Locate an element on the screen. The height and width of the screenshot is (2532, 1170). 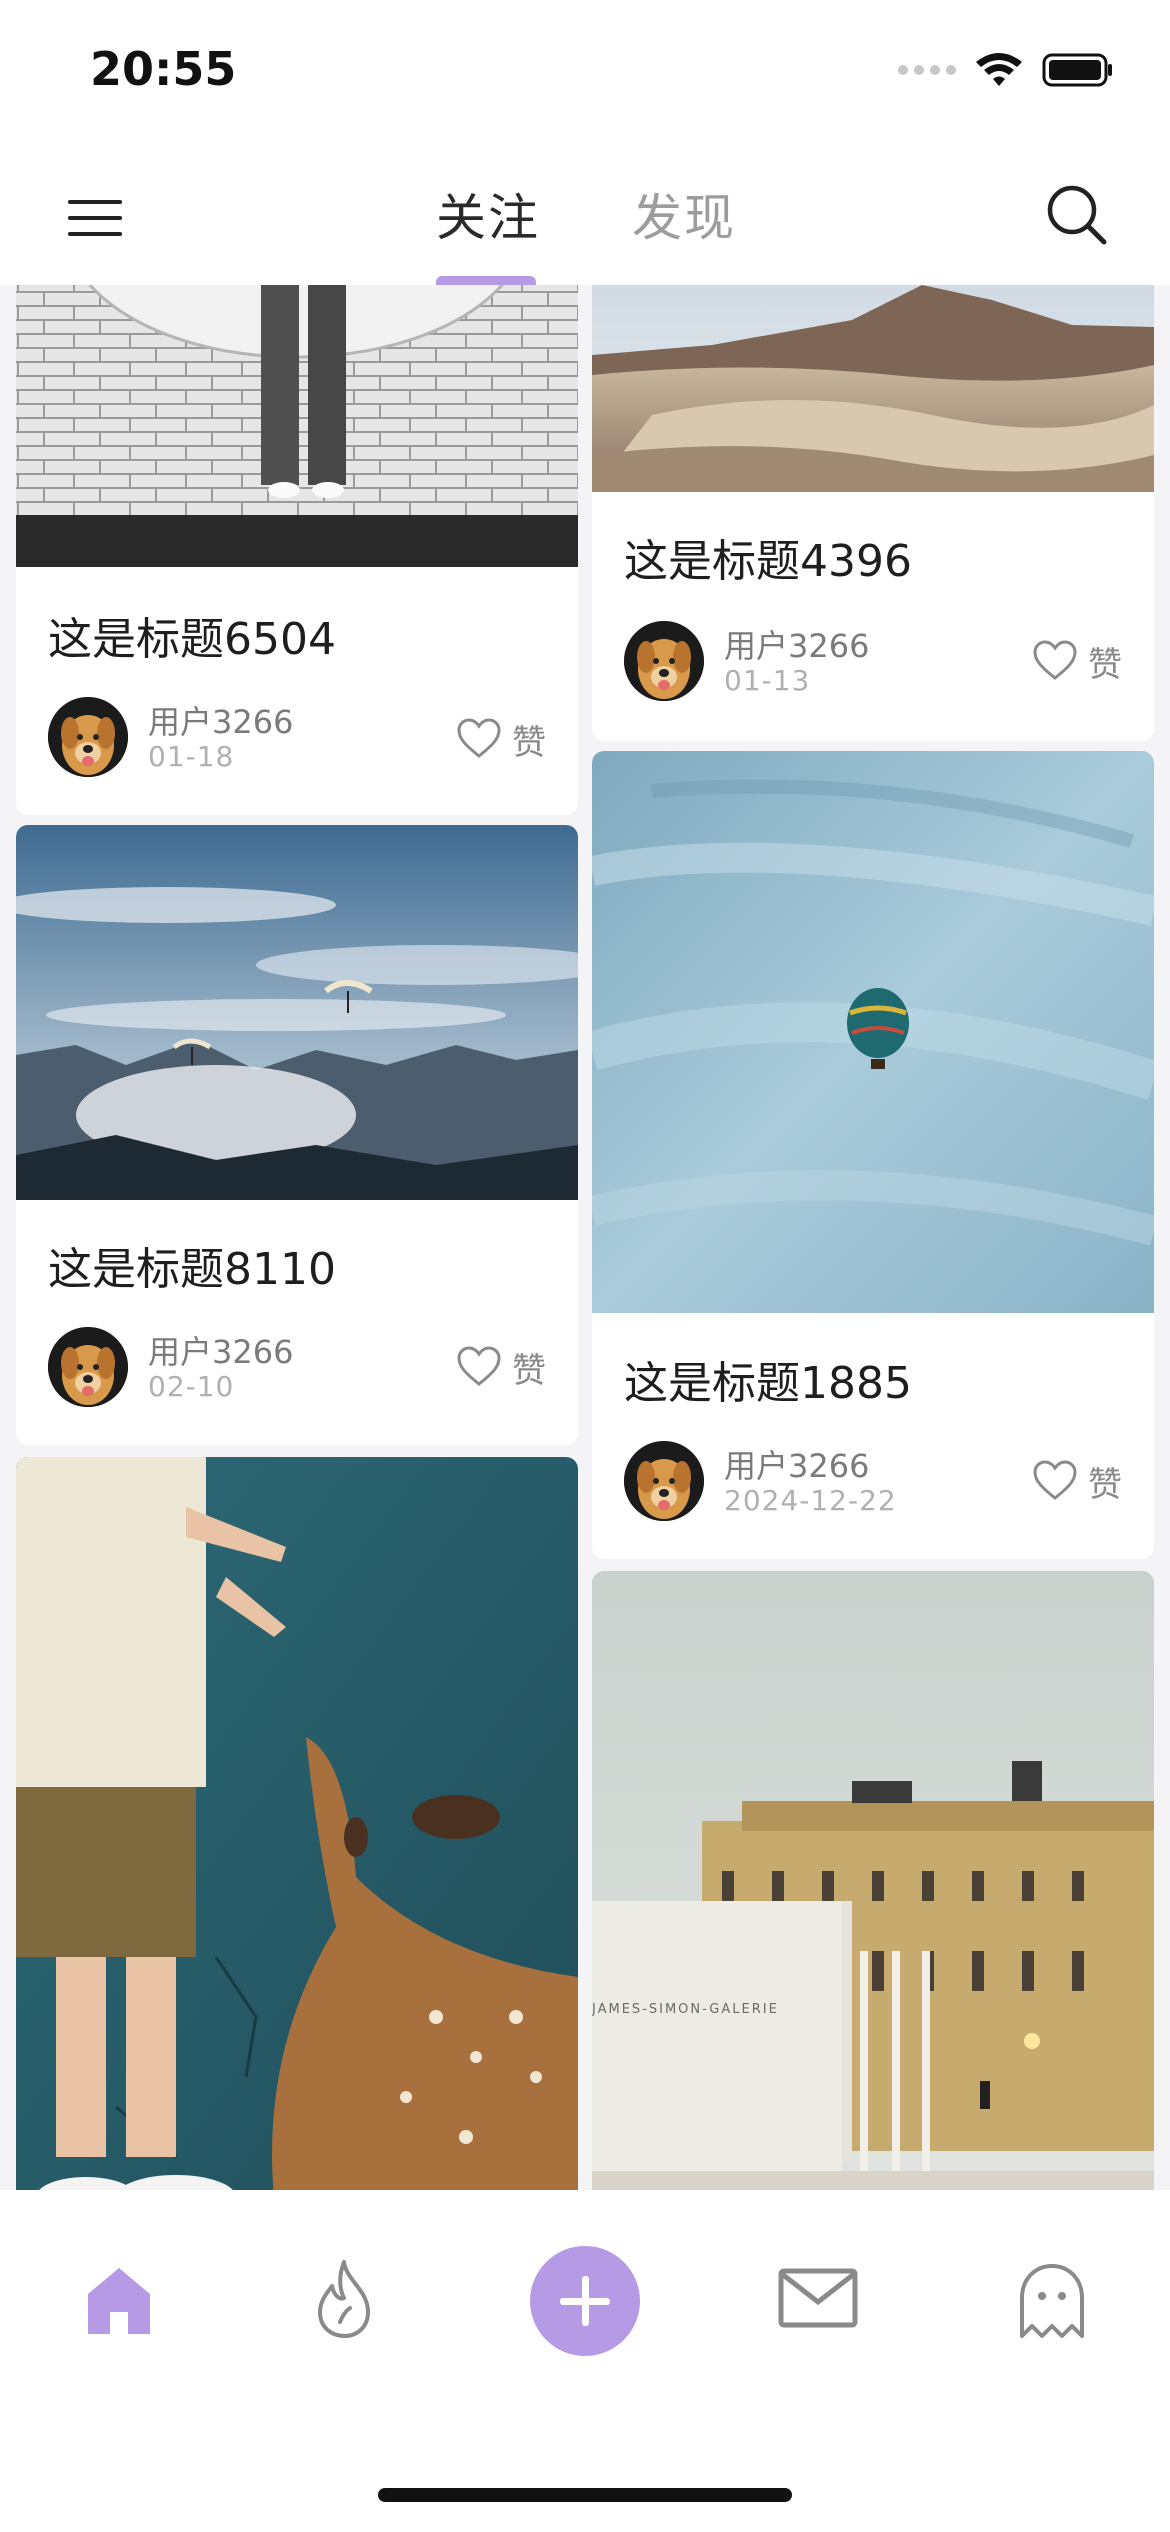
feed-card: 这是标题6504 用户3266 01-18 赞 is located at coordinates (297, 550).